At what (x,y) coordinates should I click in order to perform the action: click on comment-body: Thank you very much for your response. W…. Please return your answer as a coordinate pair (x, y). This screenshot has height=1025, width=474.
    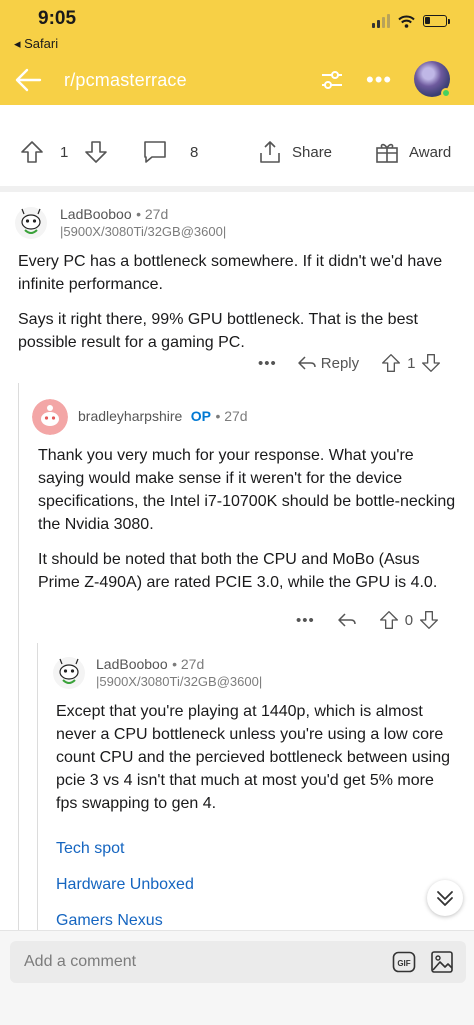
    Looking at the image, I should click on (248, 519).